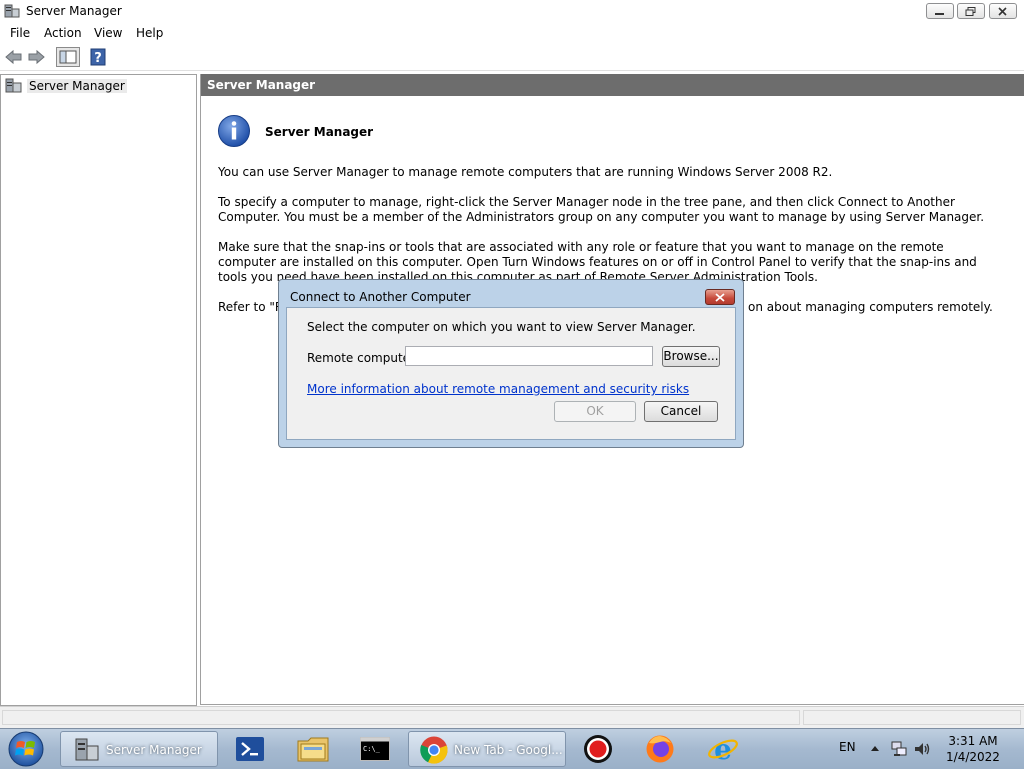 Image resolution: width=1024 pixels, height=769 pixels. What do you see at coordinates (68, 57) in the screenshot?
I see `show-hide-tree-icon` at bounding box center [68, 57].